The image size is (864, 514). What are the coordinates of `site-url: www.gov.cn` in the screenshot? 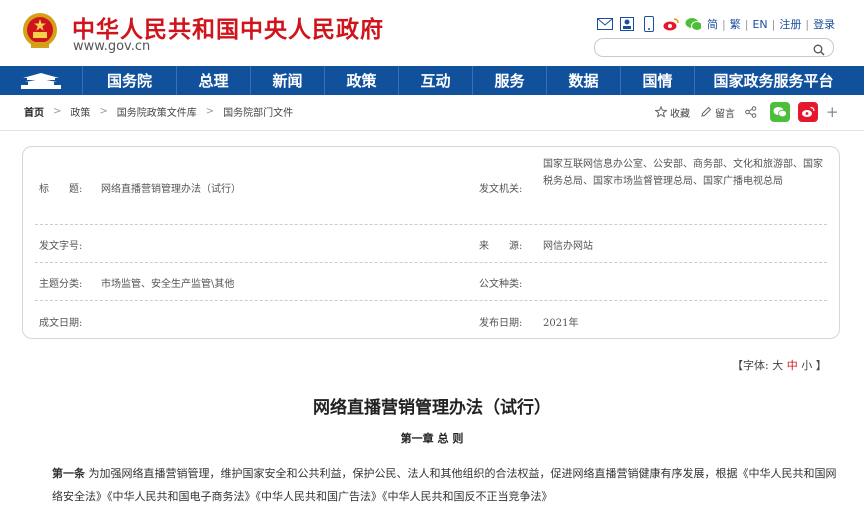 It's located at (112, 46).